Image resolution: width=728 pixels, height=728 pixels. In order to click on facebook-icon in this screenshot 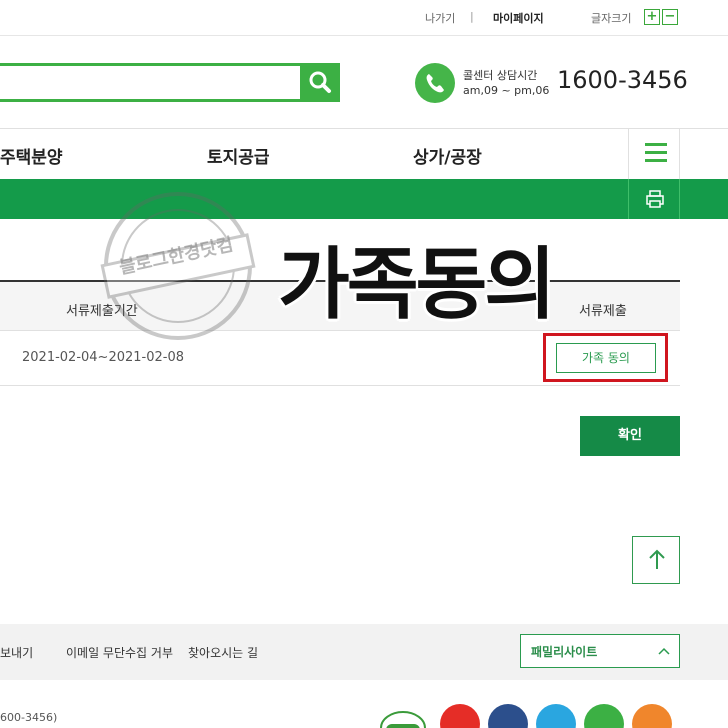, I will do `click(508, 716)`.